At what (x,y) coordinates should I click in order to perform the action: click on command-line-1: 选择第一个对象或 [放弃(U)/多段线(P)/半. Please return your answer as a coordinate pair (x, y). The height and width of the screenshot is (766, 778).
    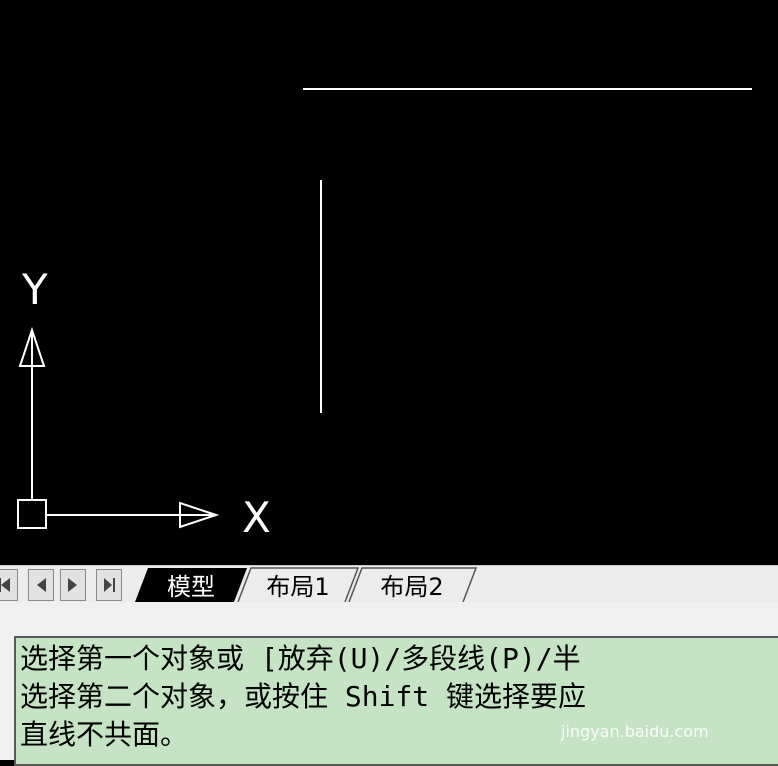
    Looking at the image, I should click on (300, 658).